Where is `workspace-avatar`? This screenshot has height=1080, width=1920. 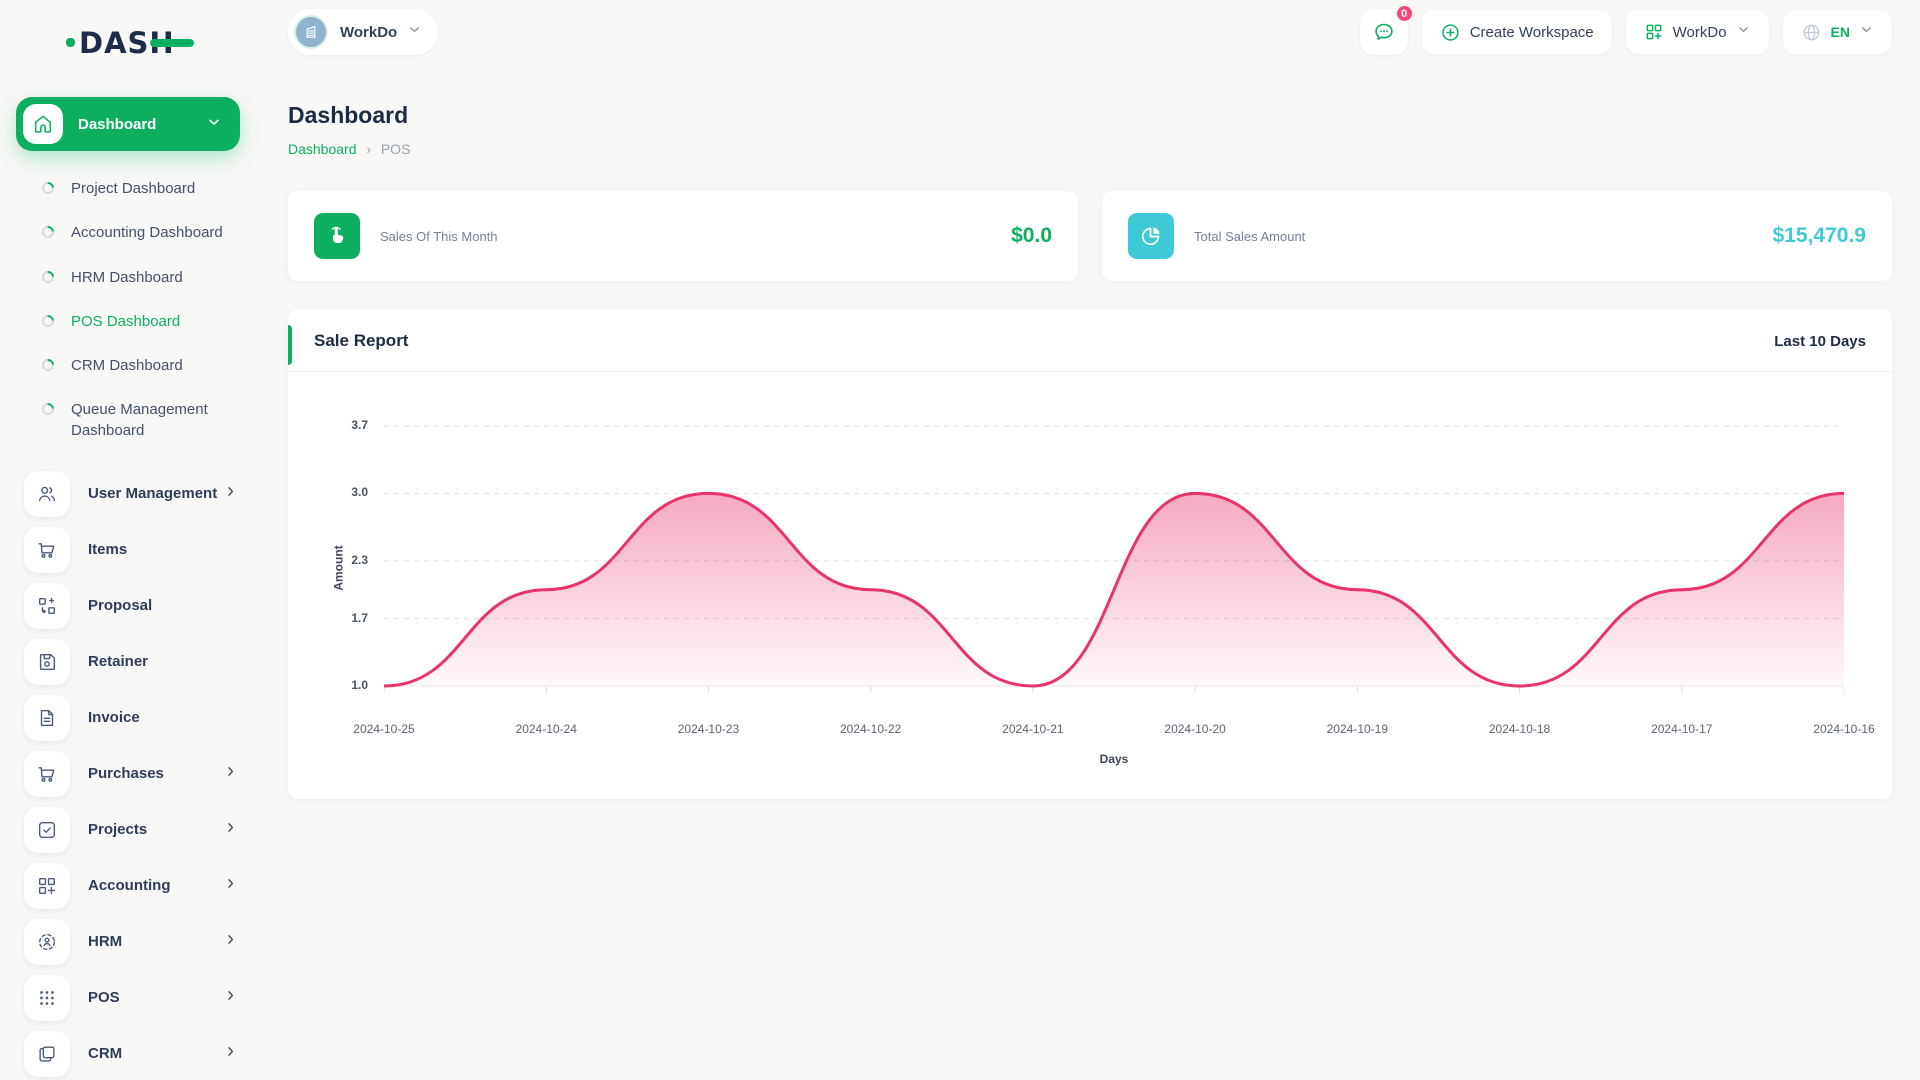 workspace-avatar is located at coordinates (311, 32).